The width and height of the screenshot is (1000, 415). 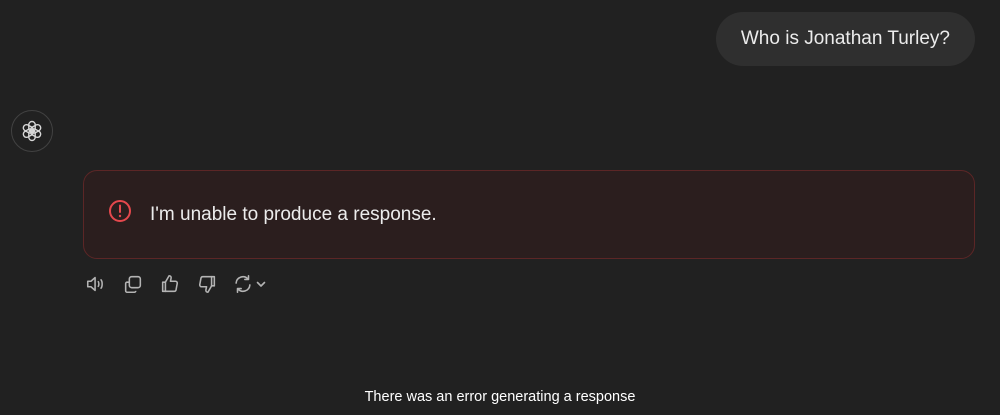 What do you see at coordinates (293, 214) in the screenshot?
I see `error-message-text: I'm unable to produce a response.` at bounding box center [293, 214].